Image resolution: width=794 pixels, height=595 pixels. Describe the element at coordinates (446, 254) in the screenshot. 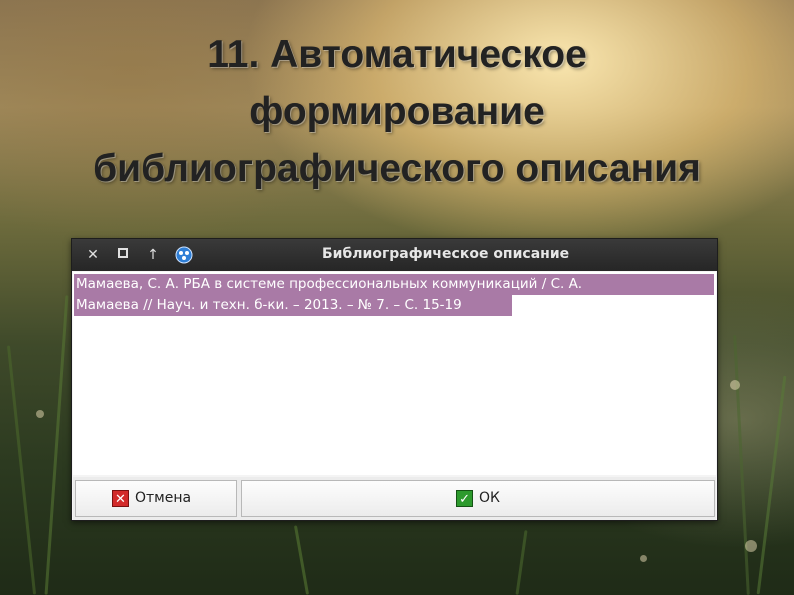

I see `dialog-title: Библиографическое описание` at that location.